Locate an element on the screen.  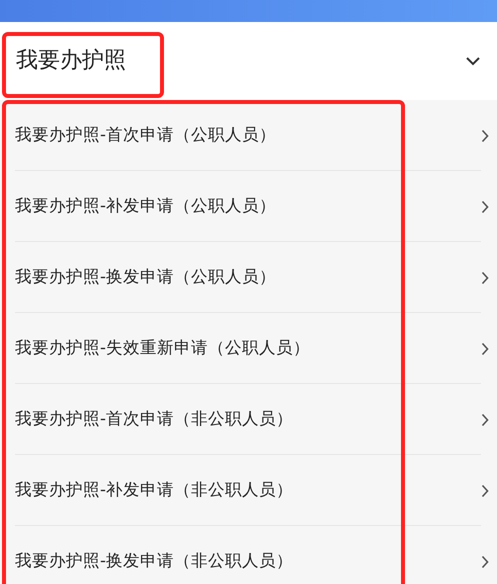
list-item: 我要办护照-换发申请（非公职人员） is located at coordinates (248, 555).